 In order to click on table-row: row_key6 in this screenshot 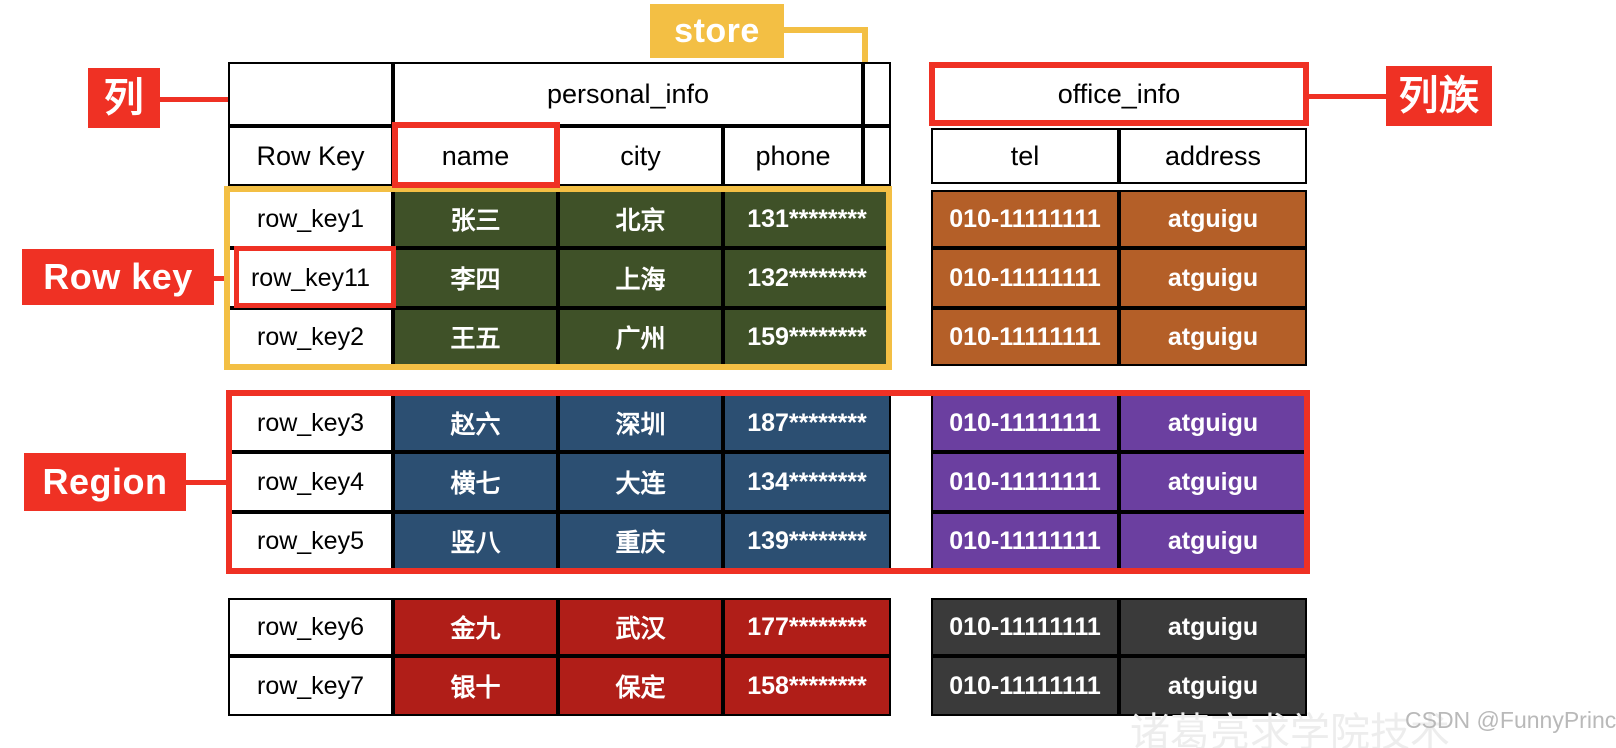, I will do `click(310, 627)`.